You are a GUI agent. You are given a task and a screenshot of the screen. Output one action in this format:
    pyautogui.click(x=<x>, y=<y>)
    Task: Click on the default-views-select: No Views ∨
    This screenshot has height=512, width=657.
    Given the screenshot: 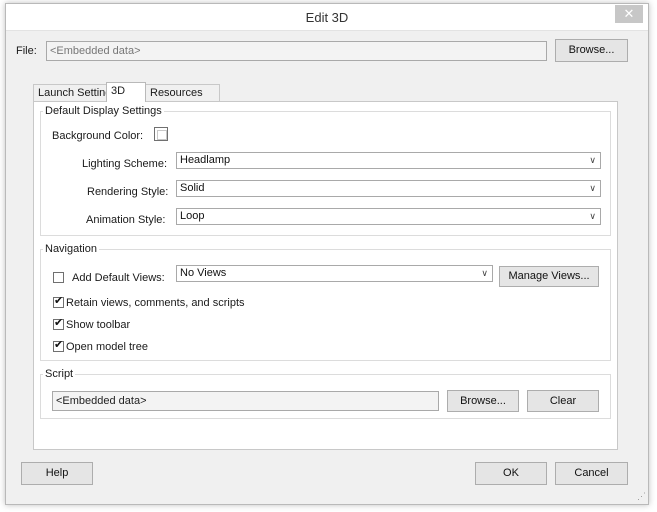 What is the action you would take?
    pyautogui.click(x=334, y=273)
    